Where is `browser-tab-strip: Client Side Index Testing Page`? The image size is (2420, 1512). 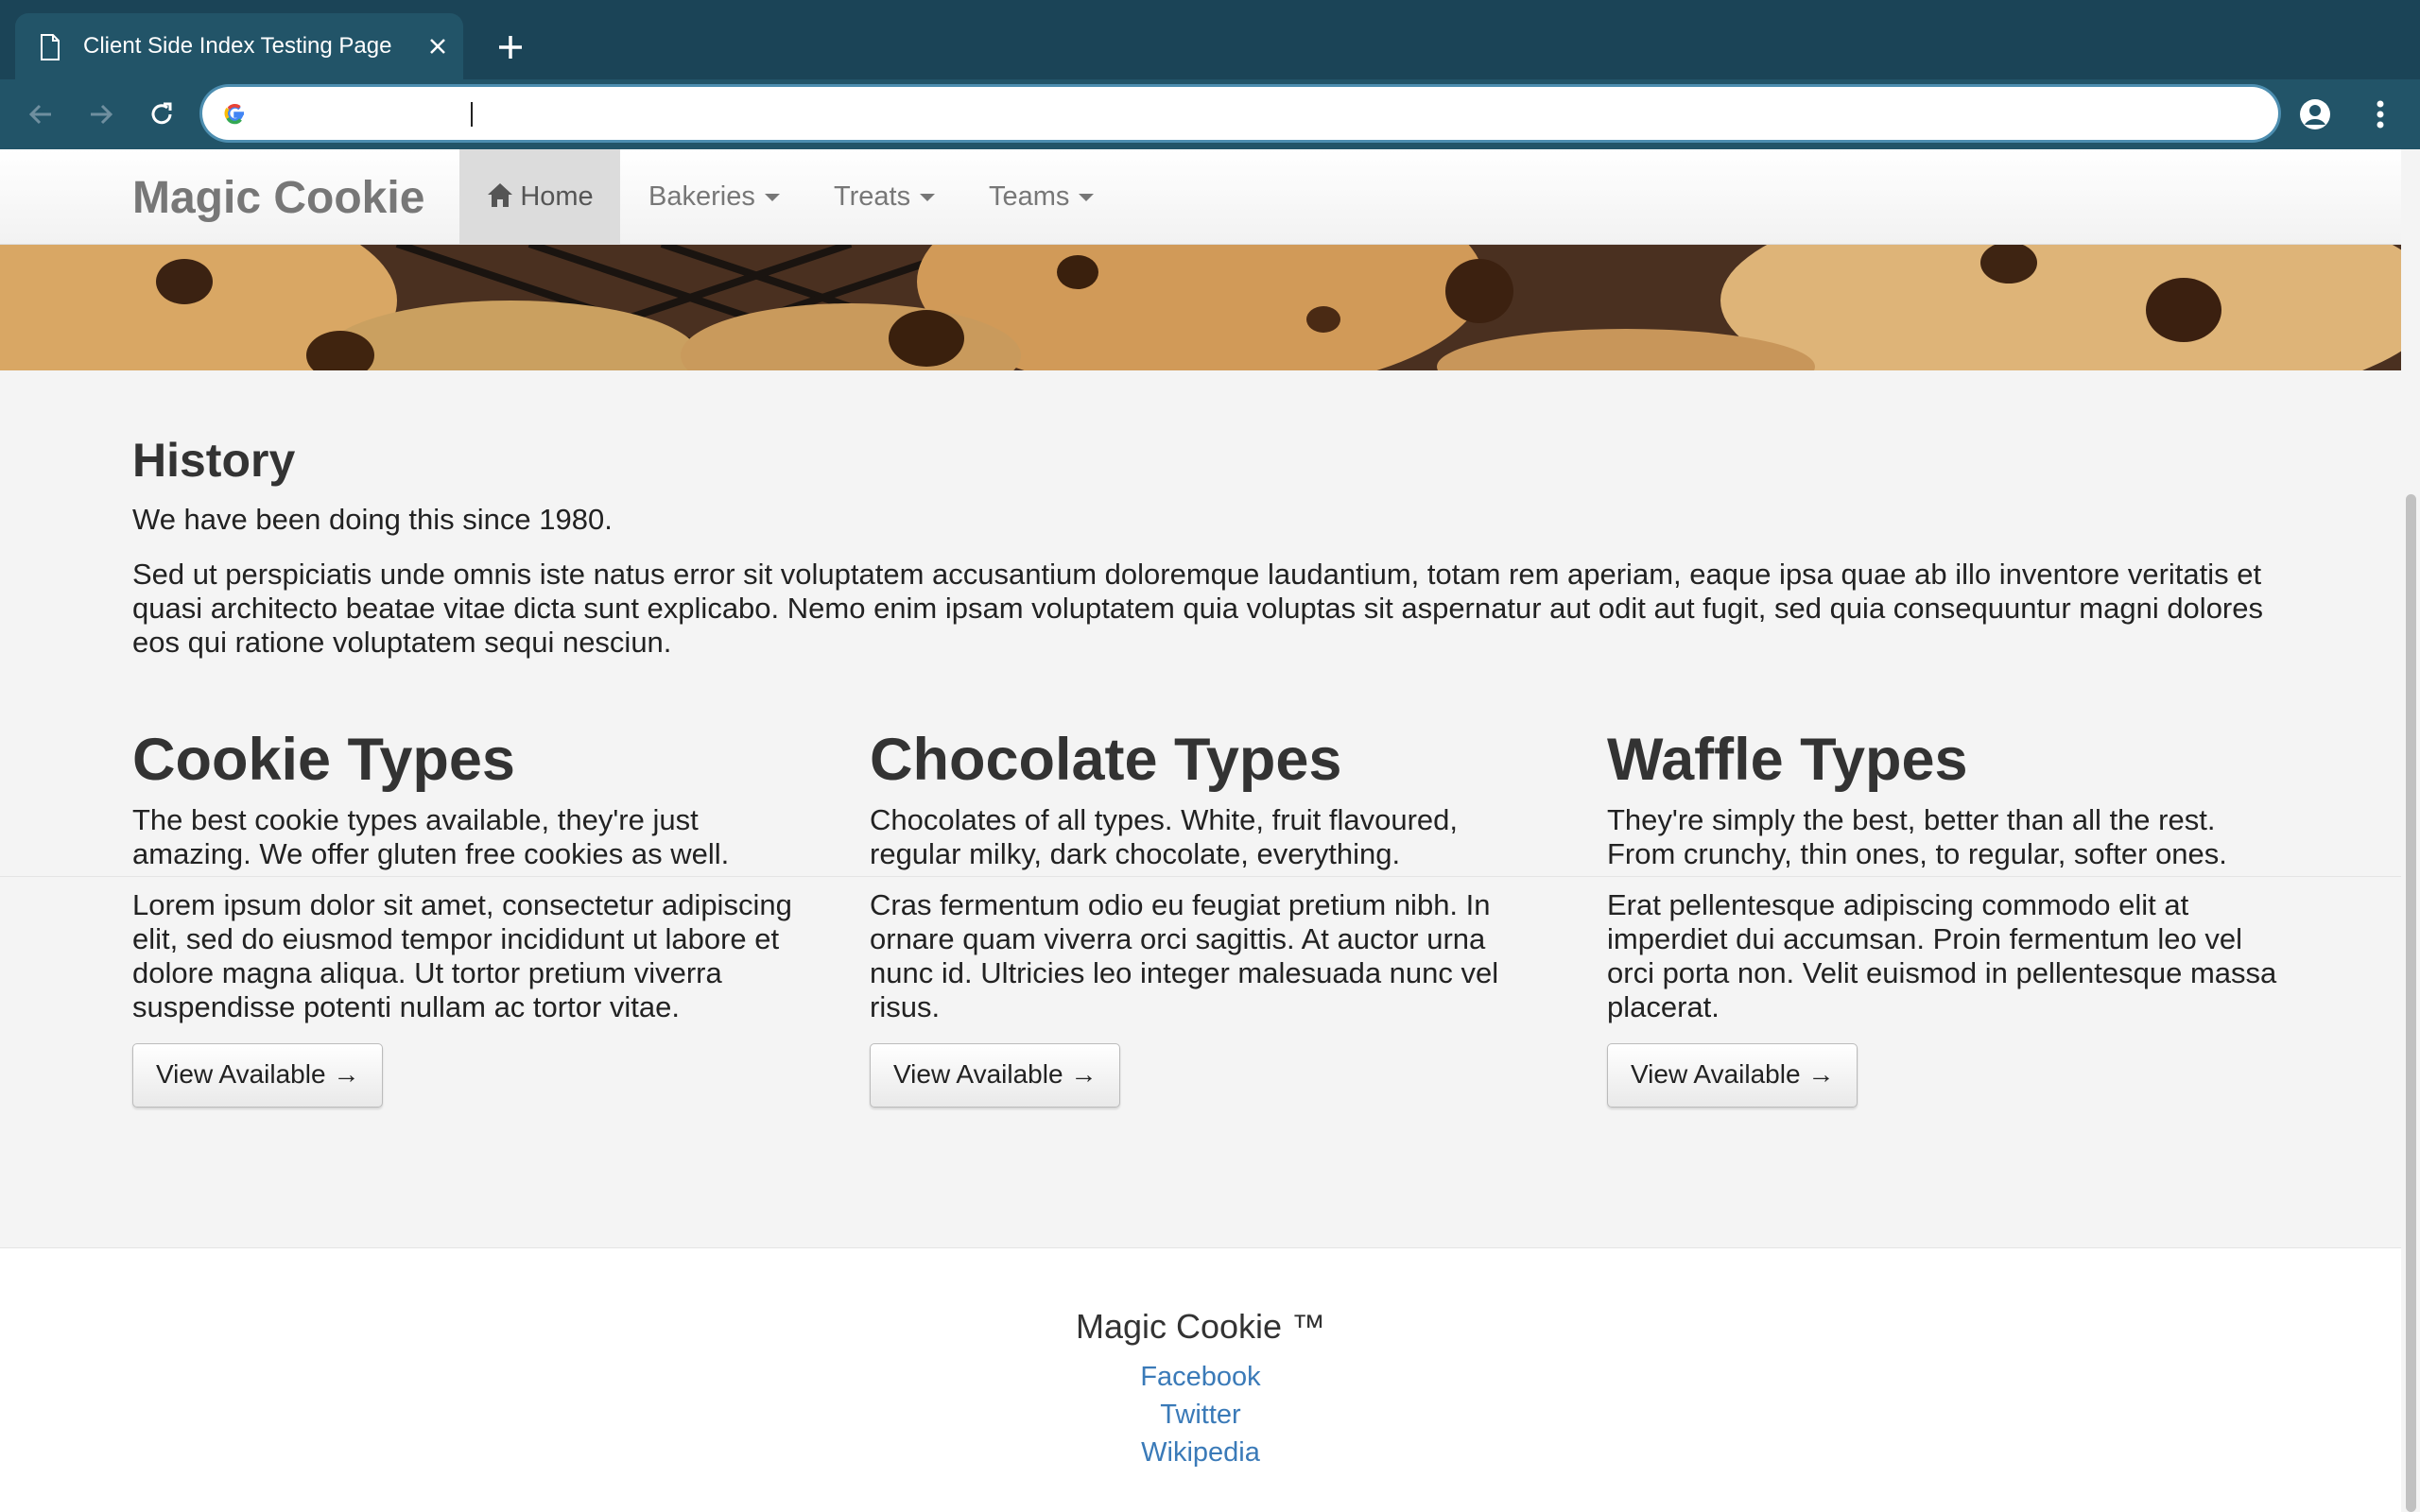 browser-tab-strip: Client Side Index Testing Page is located at coordinates (1210, 39).